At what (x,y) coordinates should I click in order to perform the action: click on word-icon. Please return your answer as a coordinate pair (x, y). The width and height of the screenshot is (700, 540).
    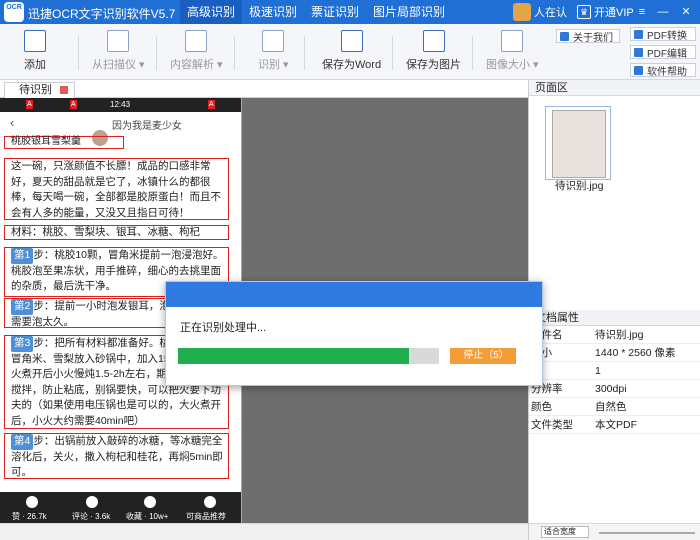
    Looking at the image, I should click on (351, 41).